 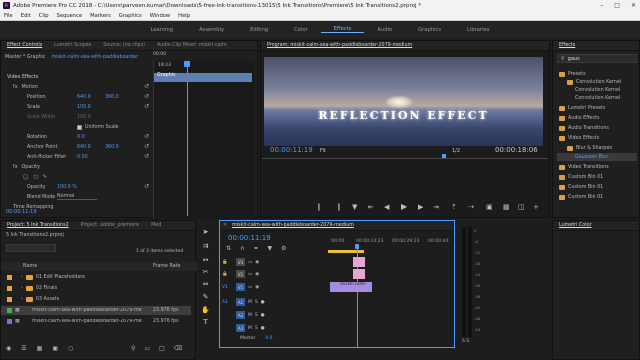 What do you see at coordinates (24, 45) in the screenshot?
I see `tab-effect-controls: Effect Controls` at bounding box center [24, 45].